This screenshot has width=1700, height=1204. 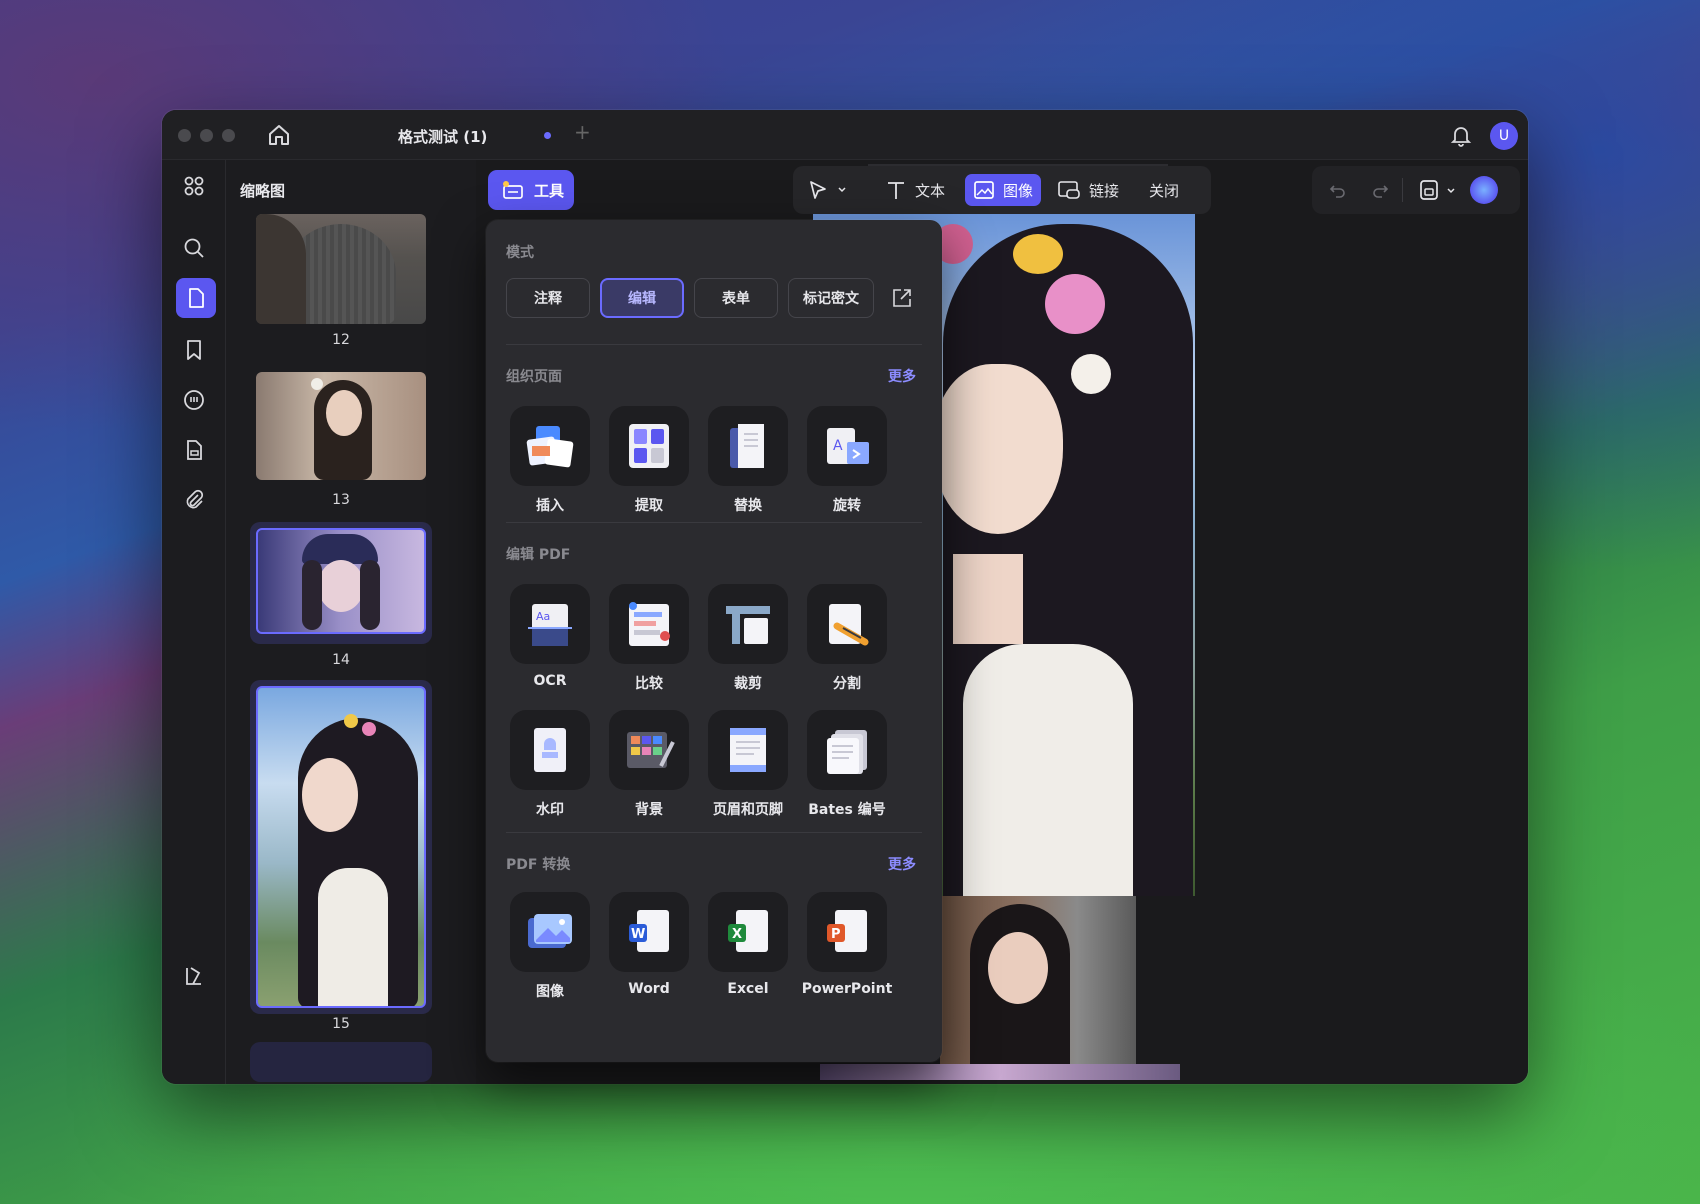 I want to click on ocr-tool: Aa OCR, so click(x=550, y=636).